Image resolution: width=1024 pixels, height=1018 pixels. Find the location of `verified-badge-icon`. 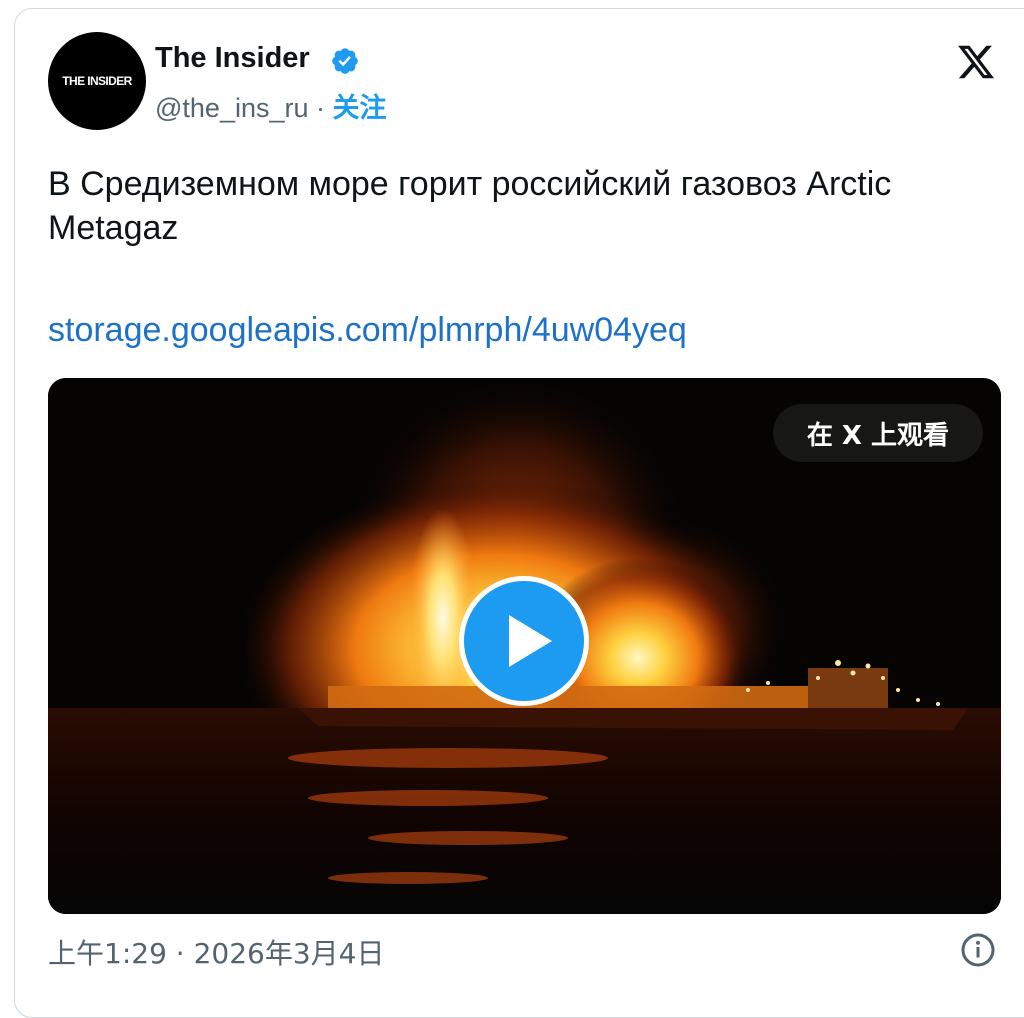

verified-badge-icon is located at coordinates (345, 61).